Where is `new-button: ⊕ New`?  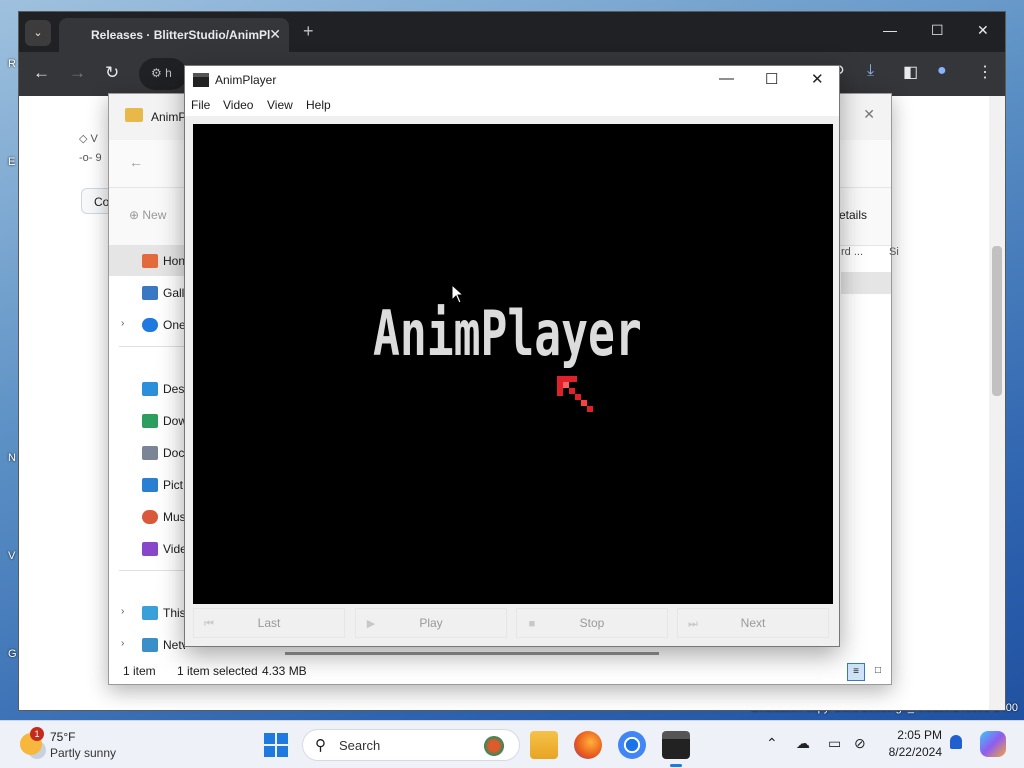
new-button: ⊕ New is located at coordinates (147, 215).